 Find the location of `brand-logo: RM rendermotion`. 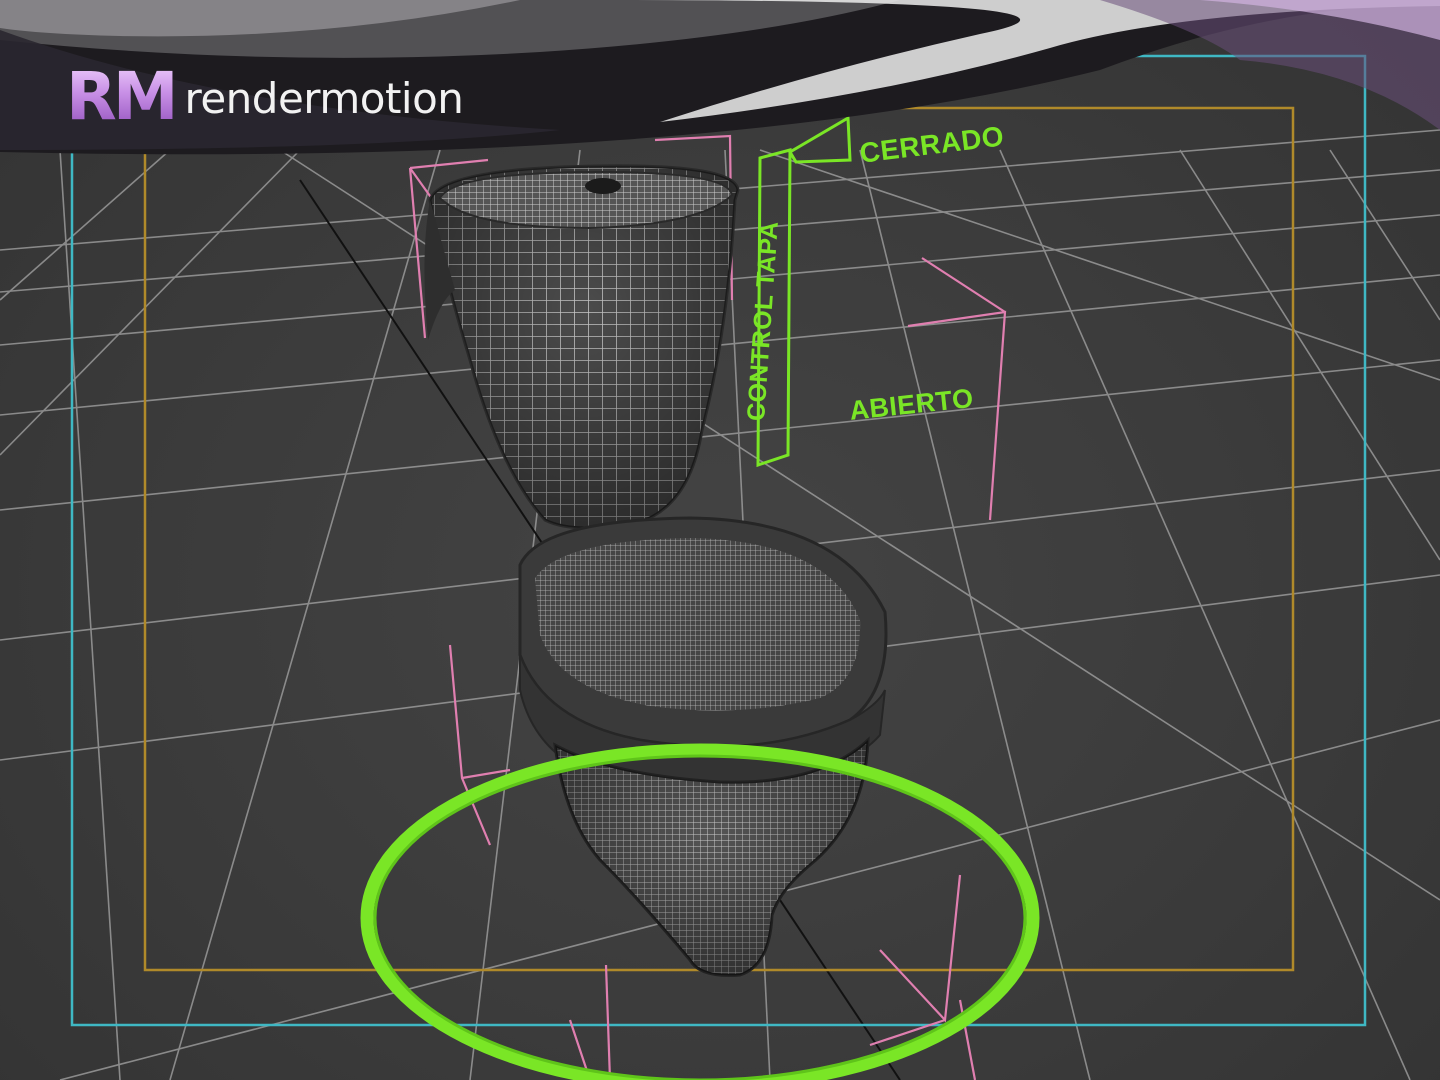

brand-logo: RM rendermotion is located at coordinates (265, 96).